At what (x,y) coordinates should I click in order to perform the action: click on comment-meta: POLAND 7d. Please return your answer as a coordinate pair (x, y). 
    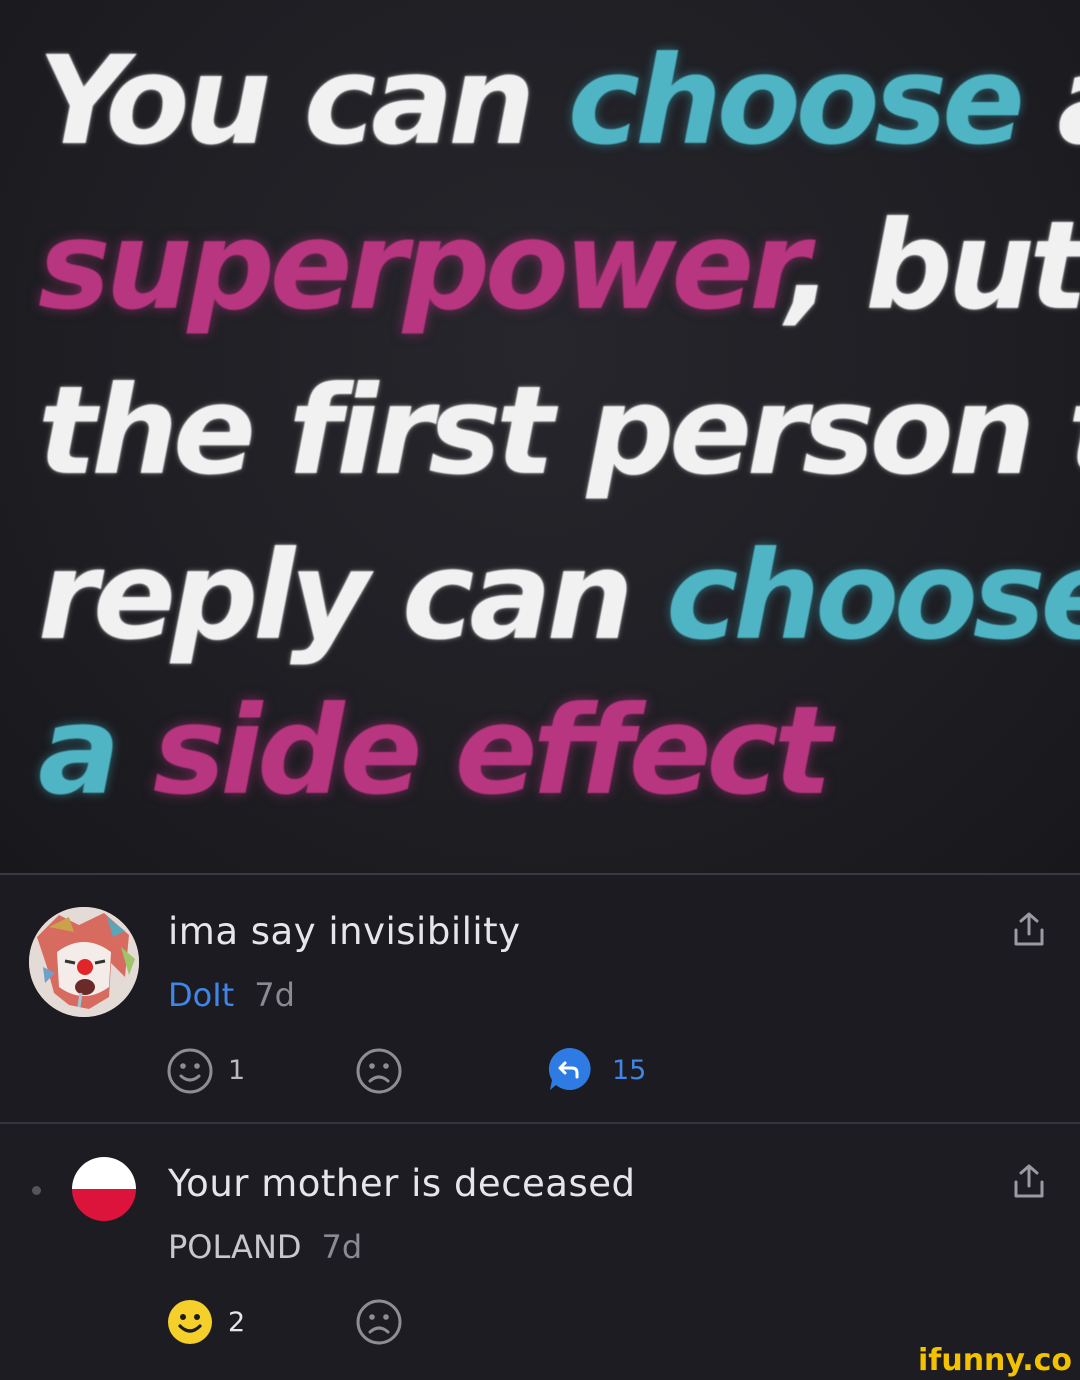
    Looking at the image, I should click on (265, 1247).